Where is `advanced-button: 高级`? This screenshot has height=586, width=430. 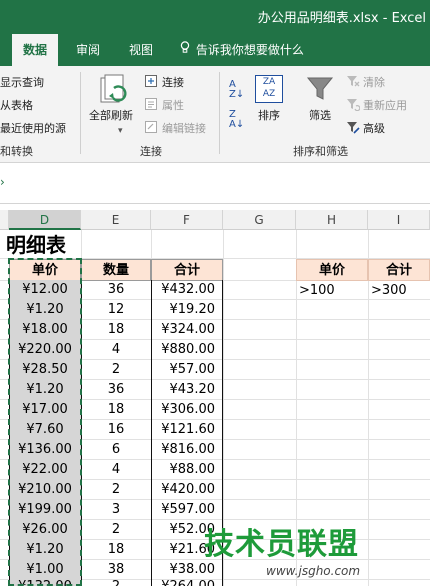 advanced-button: 高级 is located at coordinates (374, 128).